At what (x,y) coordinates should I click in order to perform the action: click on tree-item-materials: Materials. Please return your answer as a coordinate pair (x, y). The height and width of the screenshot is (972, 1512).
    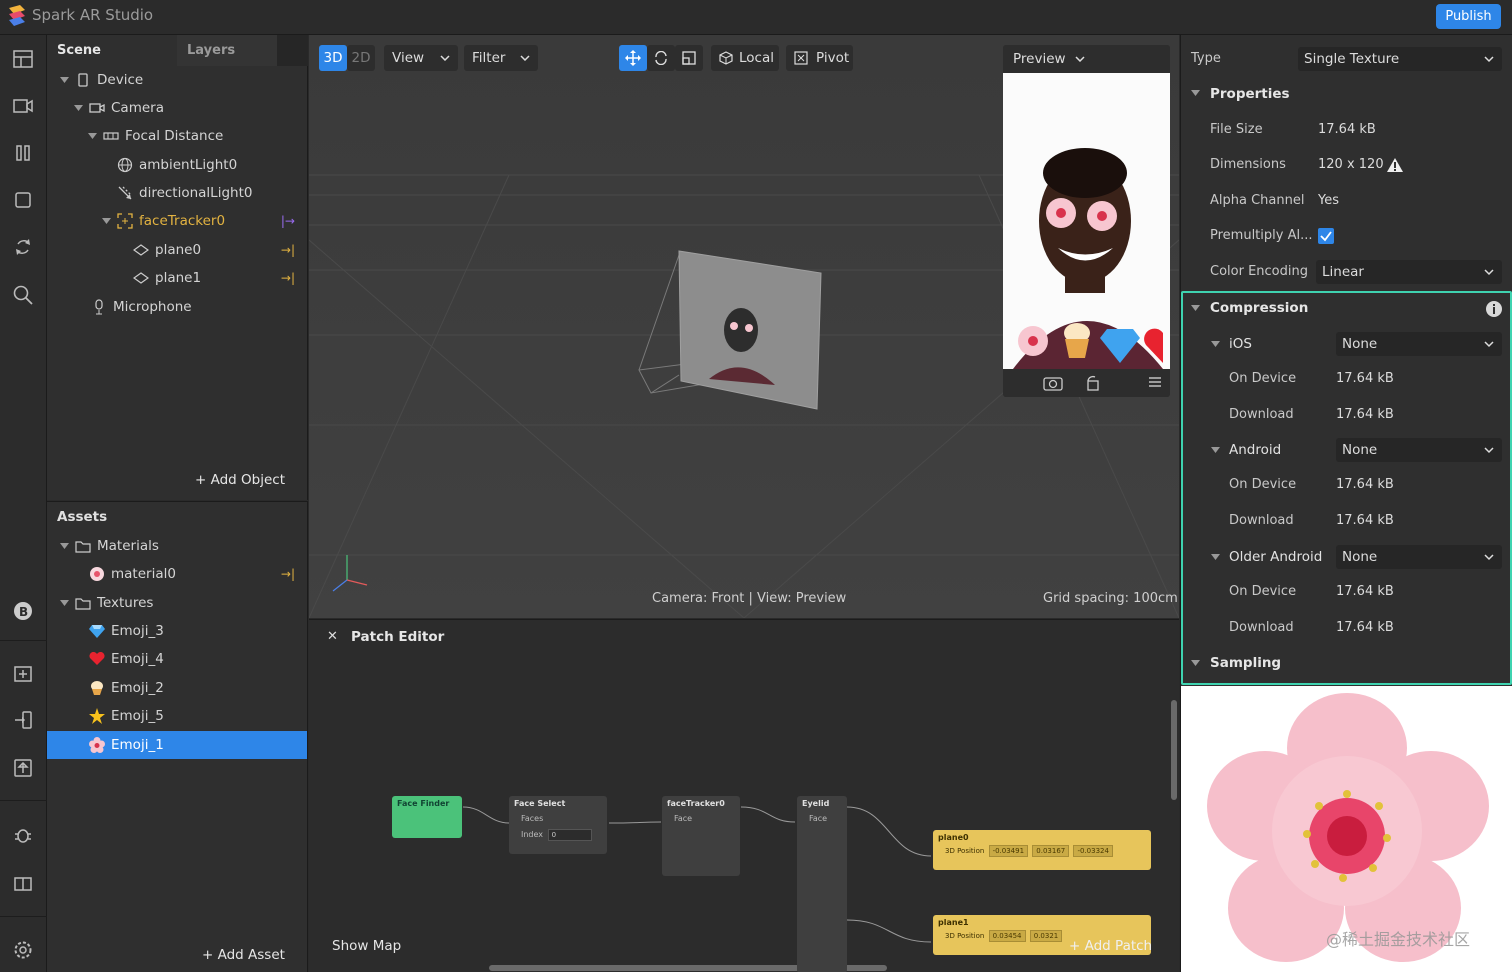
    Looking at the image, I should click on (177, 546).